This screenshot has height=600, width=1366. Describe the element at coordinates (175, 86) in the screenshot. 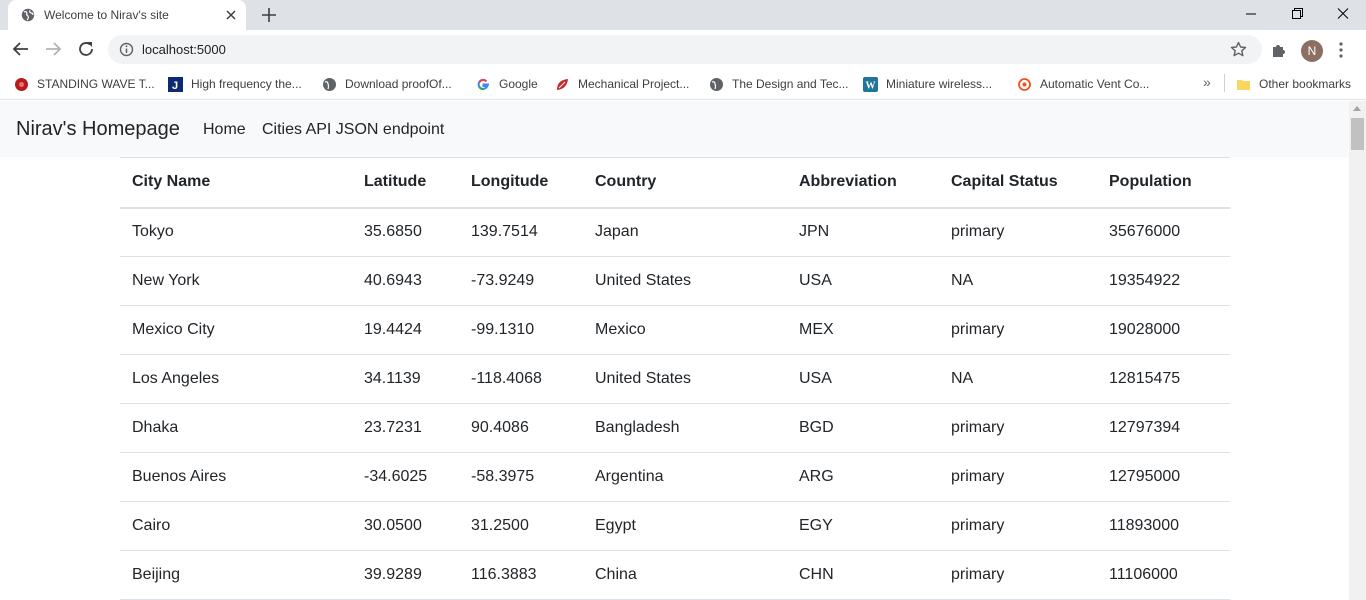

I see `svg-text: J` at that location.